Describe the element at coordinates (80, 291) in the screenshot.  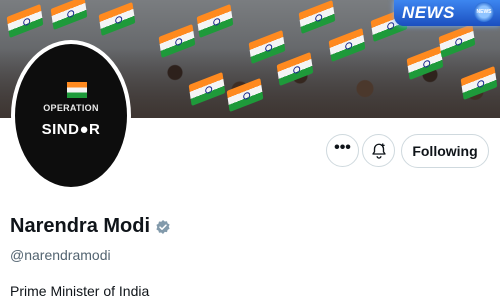
I see `profile-bio: Prime Minister of India` at that location.